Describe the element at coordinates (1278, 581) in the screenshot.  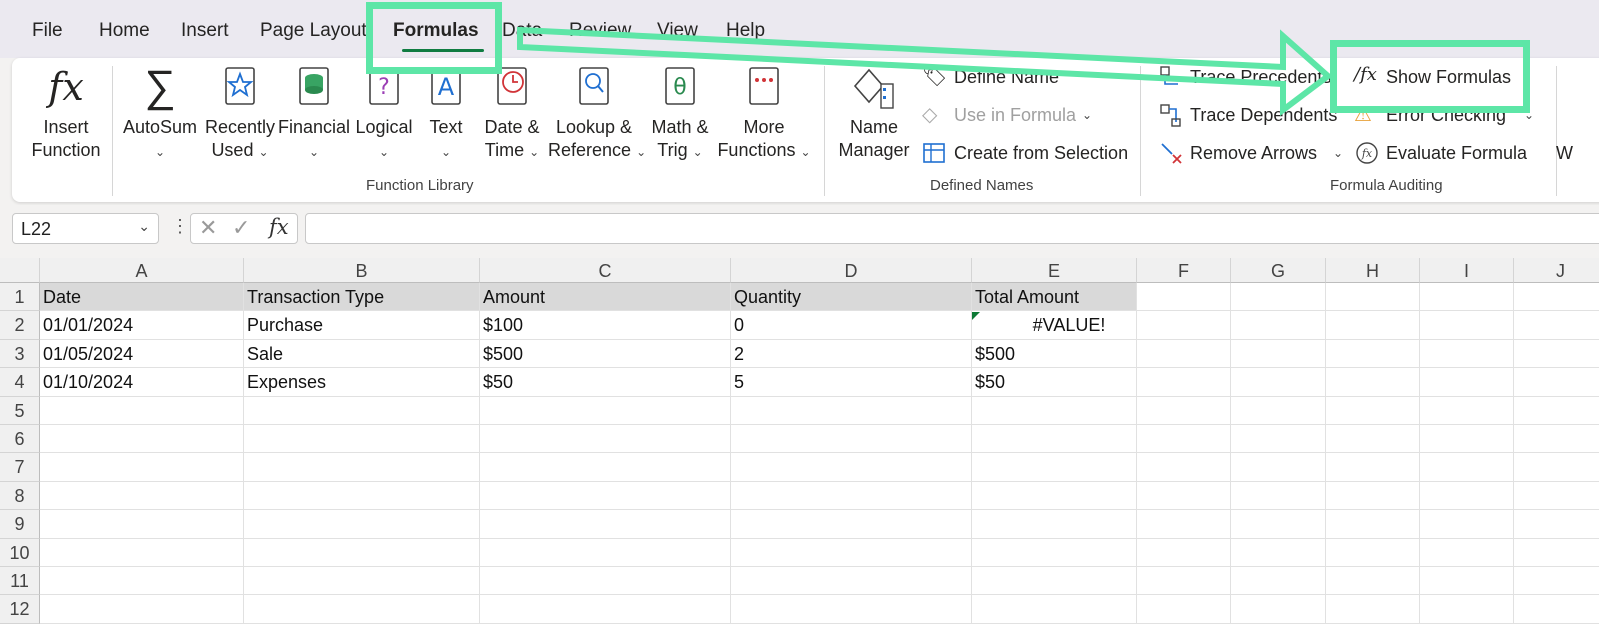
I see `cell-g11` at that location.